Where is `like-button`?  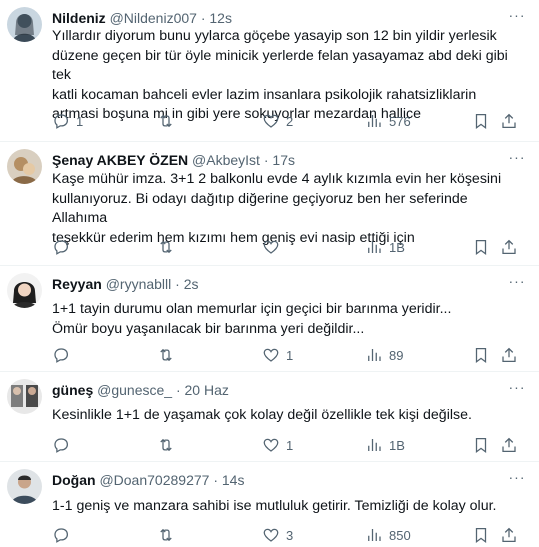
like-button is located at coordinates (274, 247).